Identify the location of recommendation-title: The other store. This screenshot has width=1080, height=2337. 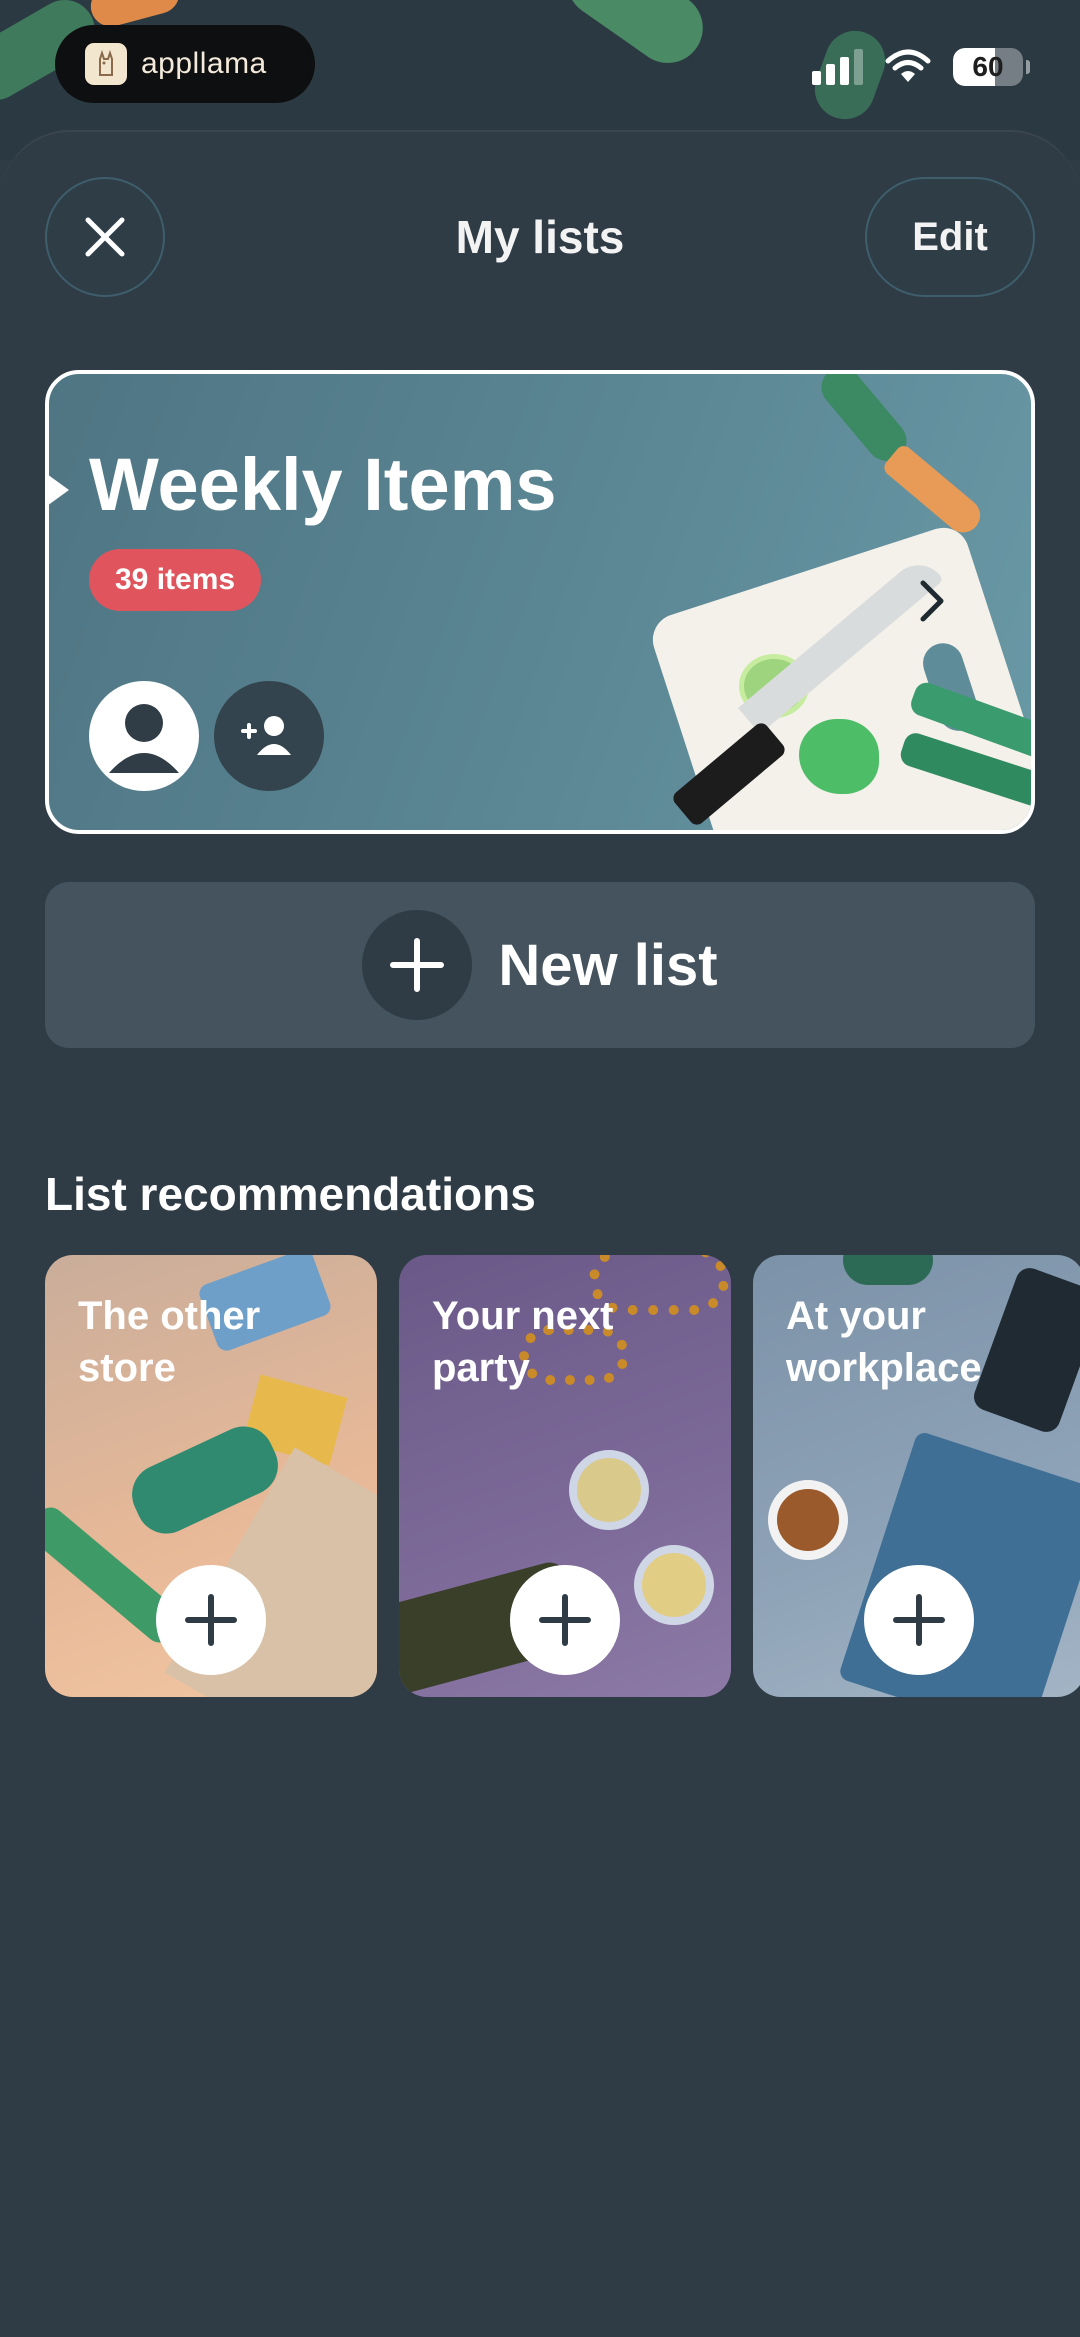
(169, 1342).